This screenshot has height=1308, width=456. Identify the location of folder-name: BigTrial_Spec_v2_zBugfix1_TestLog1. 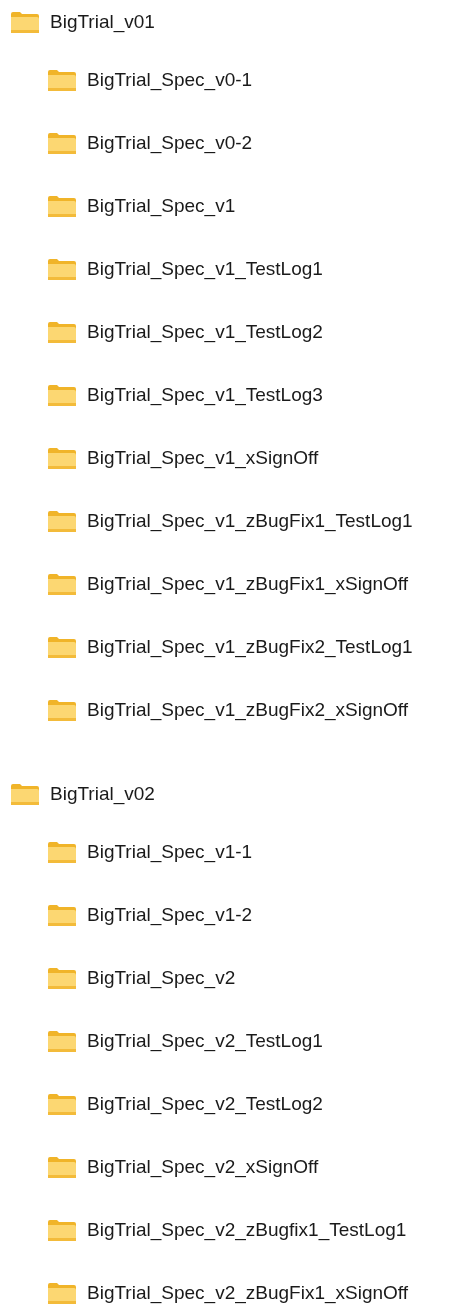
(247, 1230).